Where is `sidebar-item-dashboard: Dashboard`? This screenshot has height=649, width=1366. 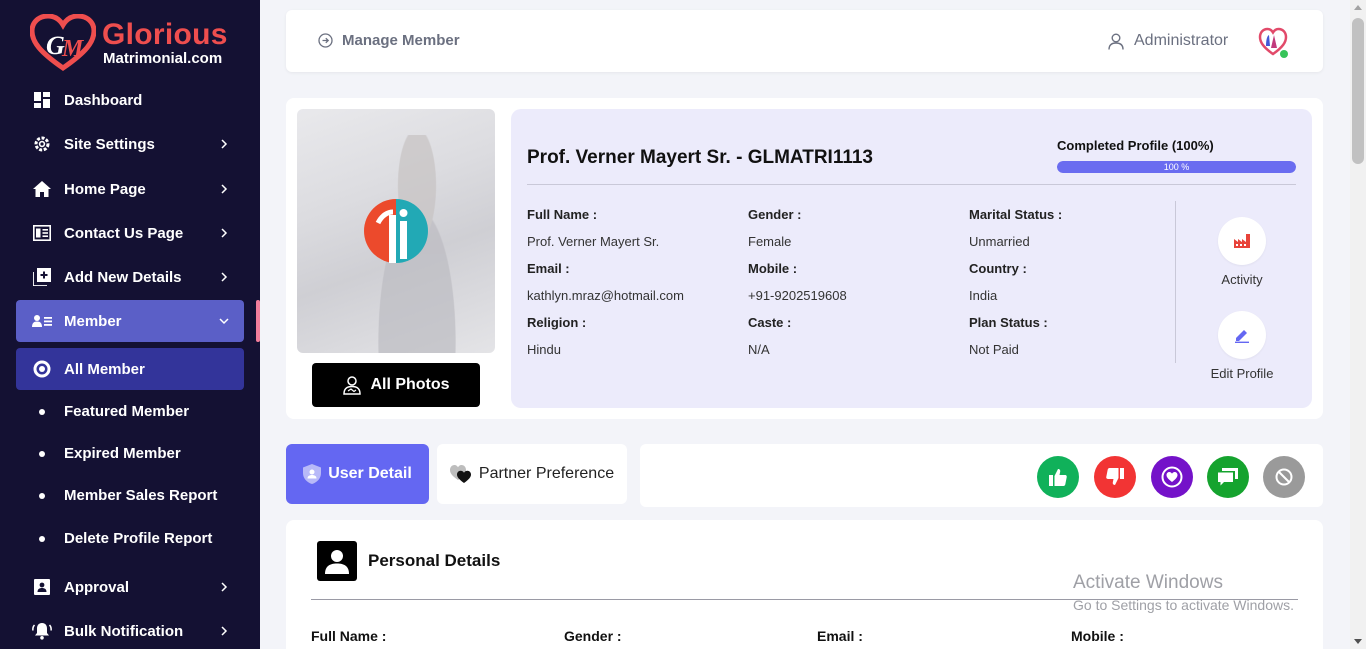 sidebar-item-dashboard: Dashboard is located at coordinates (130, 100).